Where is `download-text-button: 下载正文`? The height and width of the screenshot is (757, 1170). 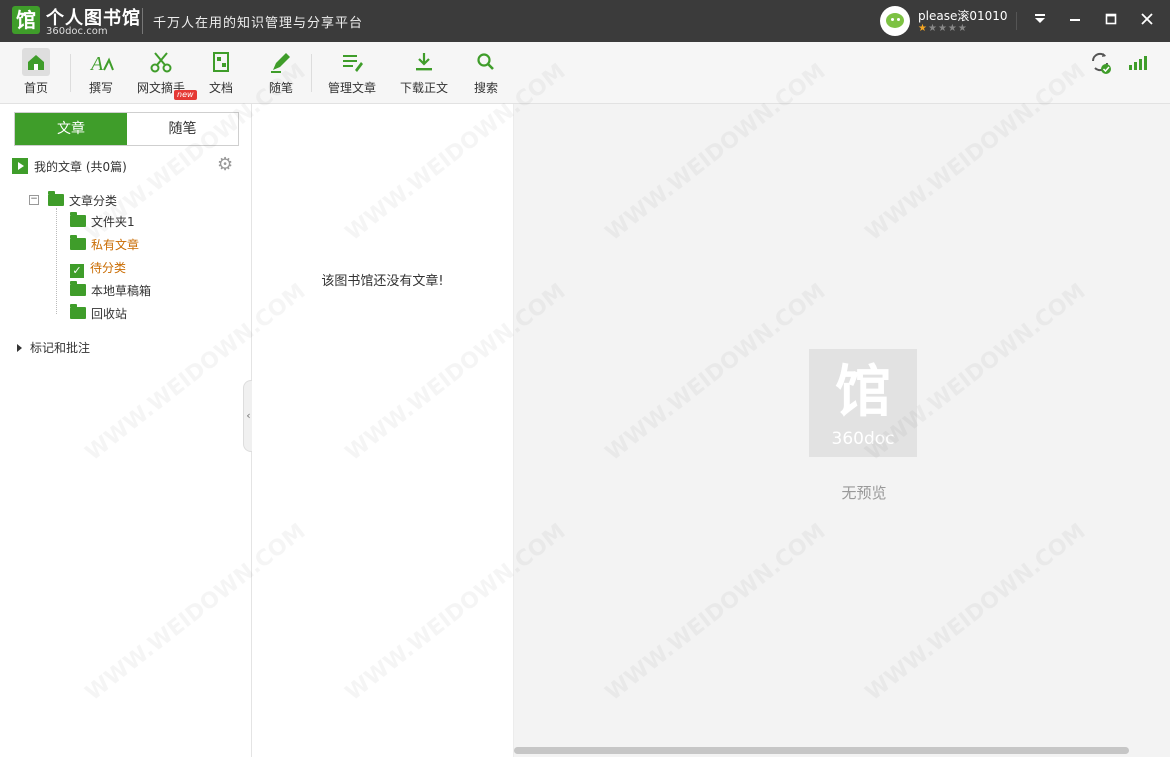 download-text-button: 下载正文 is located at coordinates (424, 72).